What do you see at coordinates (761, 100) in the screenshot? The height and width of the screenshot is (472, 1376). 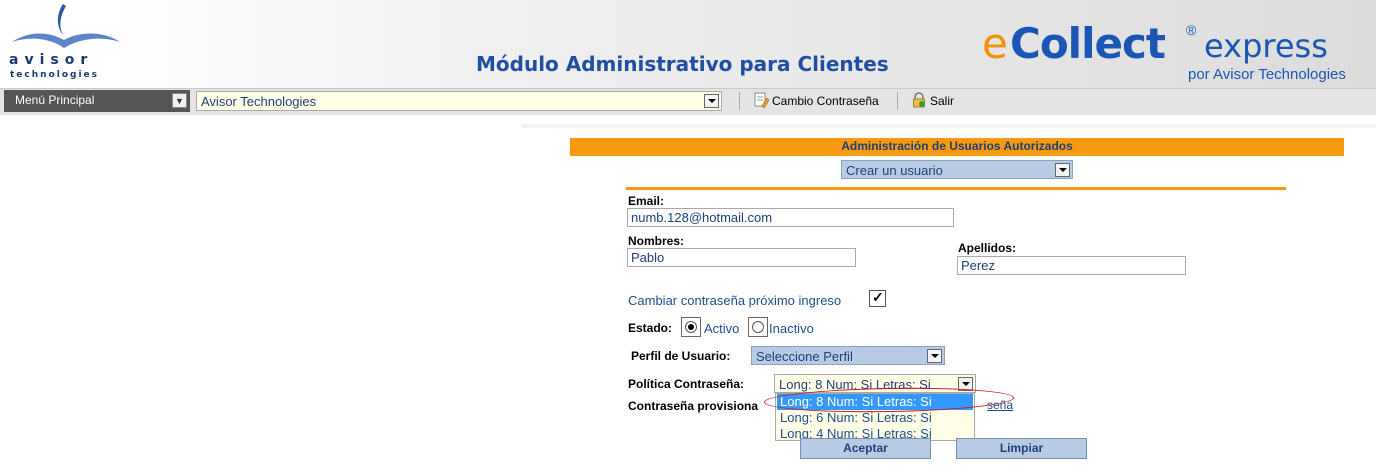 I see `edit-document-icon` at bounding box center [761, 100].